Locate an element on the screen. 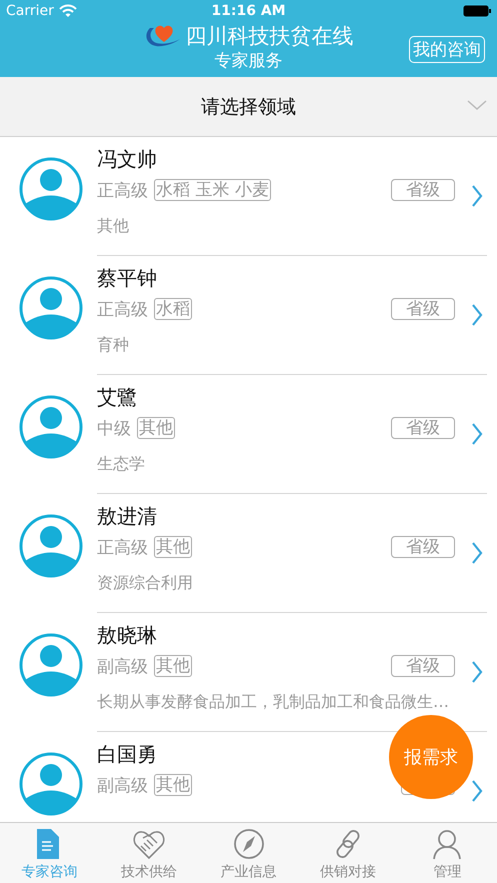  app-title: 四川科技扶贫在线 is located at coordinates (270, 36).